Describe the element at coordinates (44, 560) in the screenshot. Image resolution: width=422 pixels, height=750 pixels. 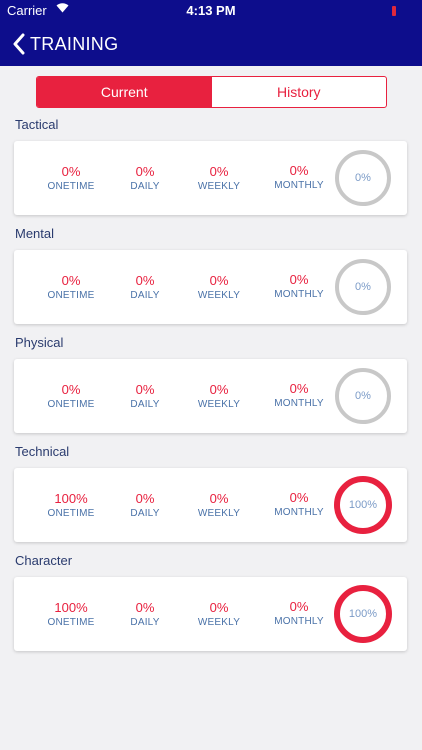
I see `section-title: Character` at that location.